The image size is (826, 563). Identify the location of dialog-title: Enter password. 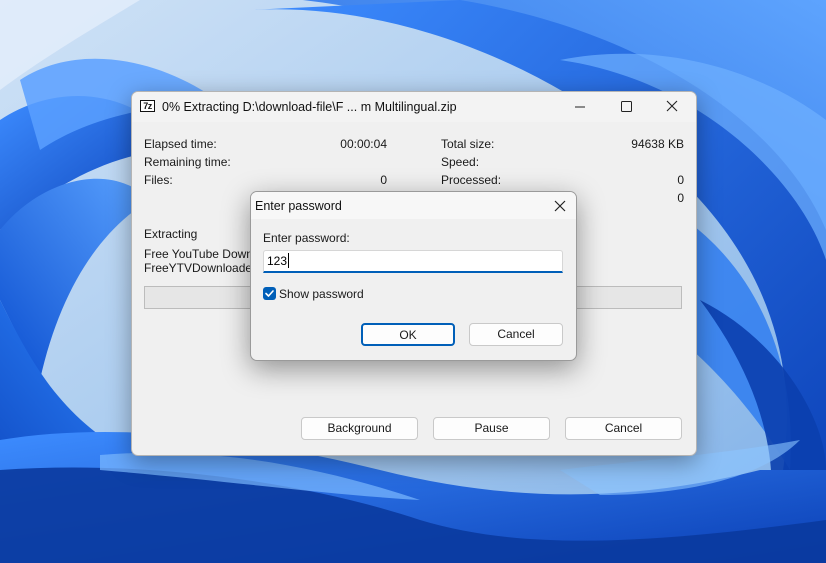
(298, 206).